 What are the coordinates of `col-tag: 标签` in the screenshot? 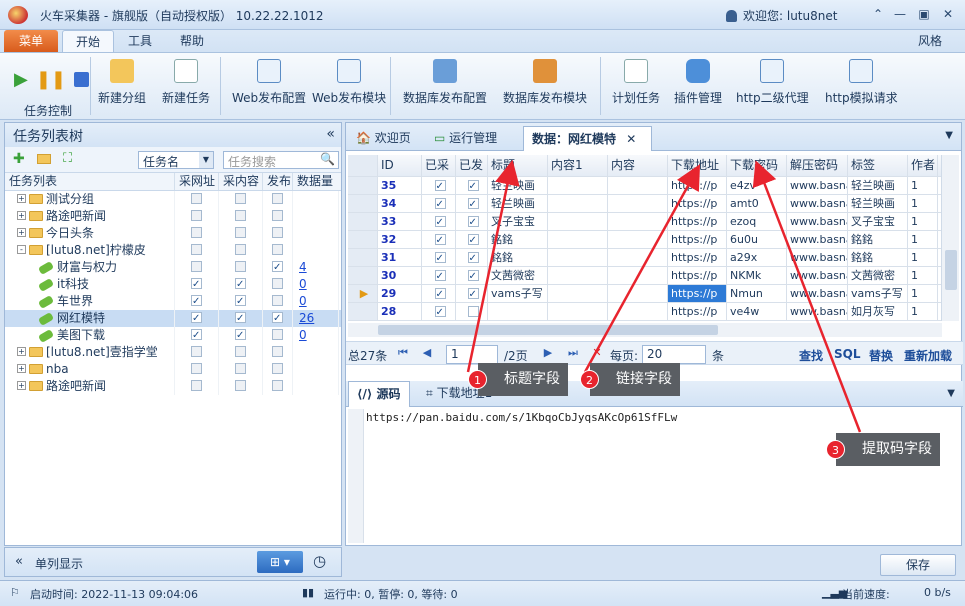 It's located at (878, 165).